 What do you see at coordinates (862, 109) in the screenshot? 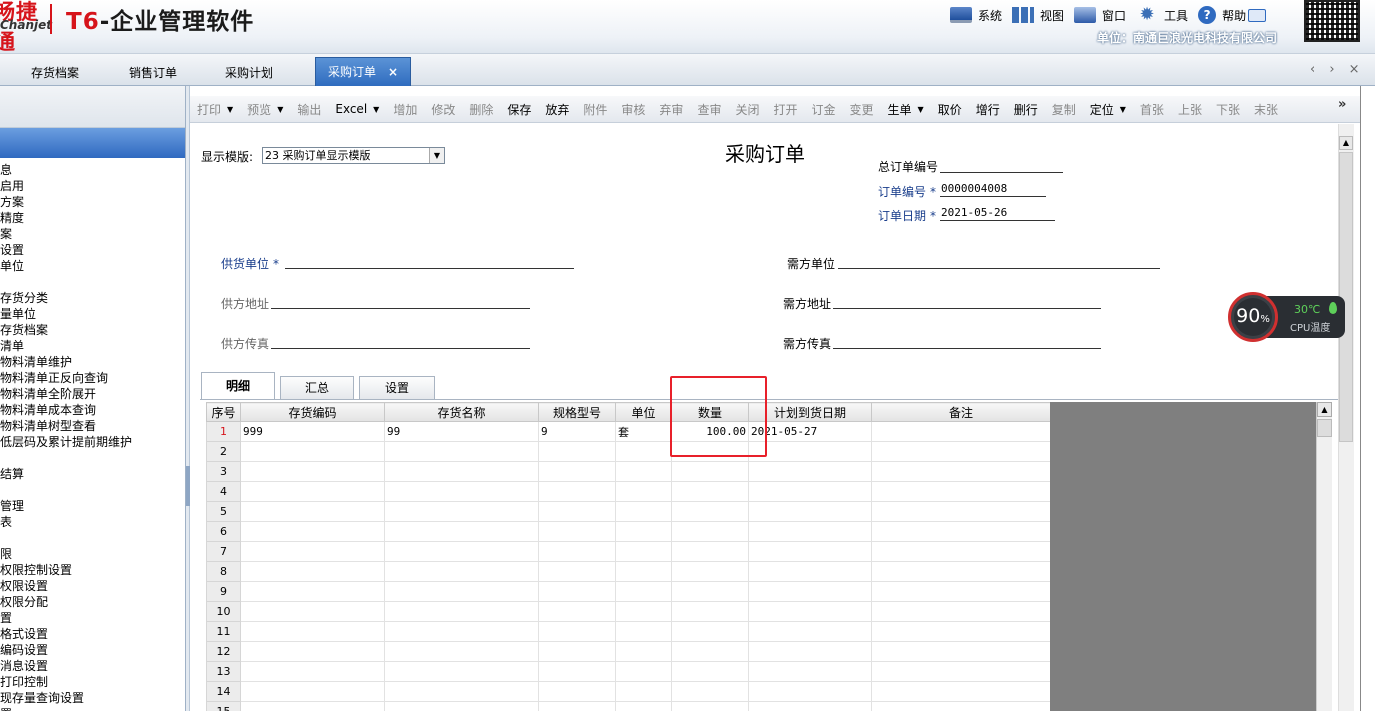
I see `toolbar-button: 变更` at bounding box center [862, 109].